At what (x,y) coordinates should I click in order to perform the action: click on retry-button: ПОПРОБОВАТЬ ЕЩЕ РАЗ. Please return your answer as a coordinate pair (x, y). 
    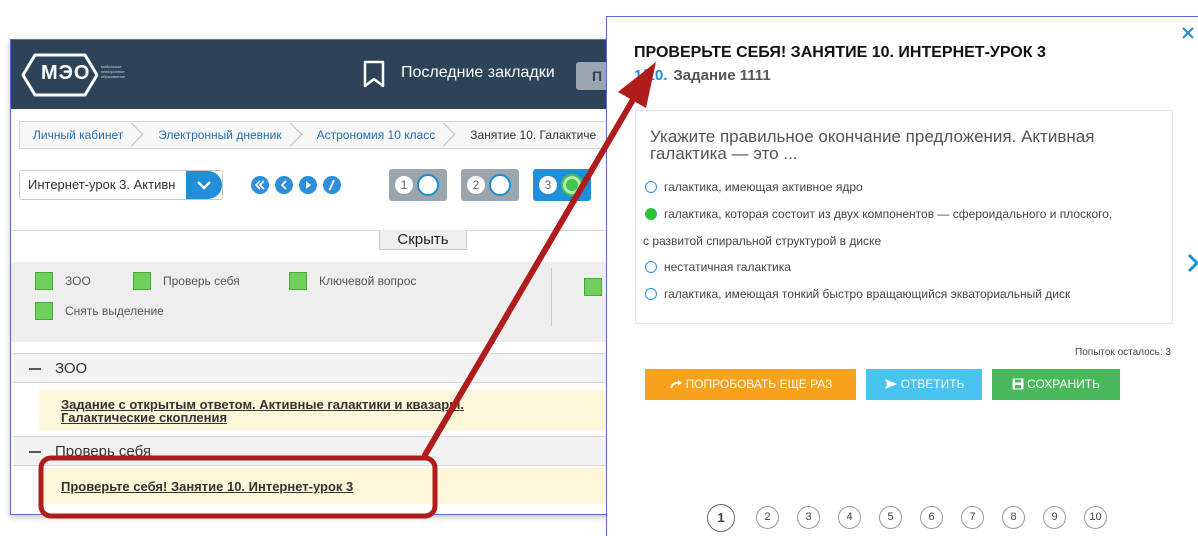
    Looking at the image, I should click on (750, 384).